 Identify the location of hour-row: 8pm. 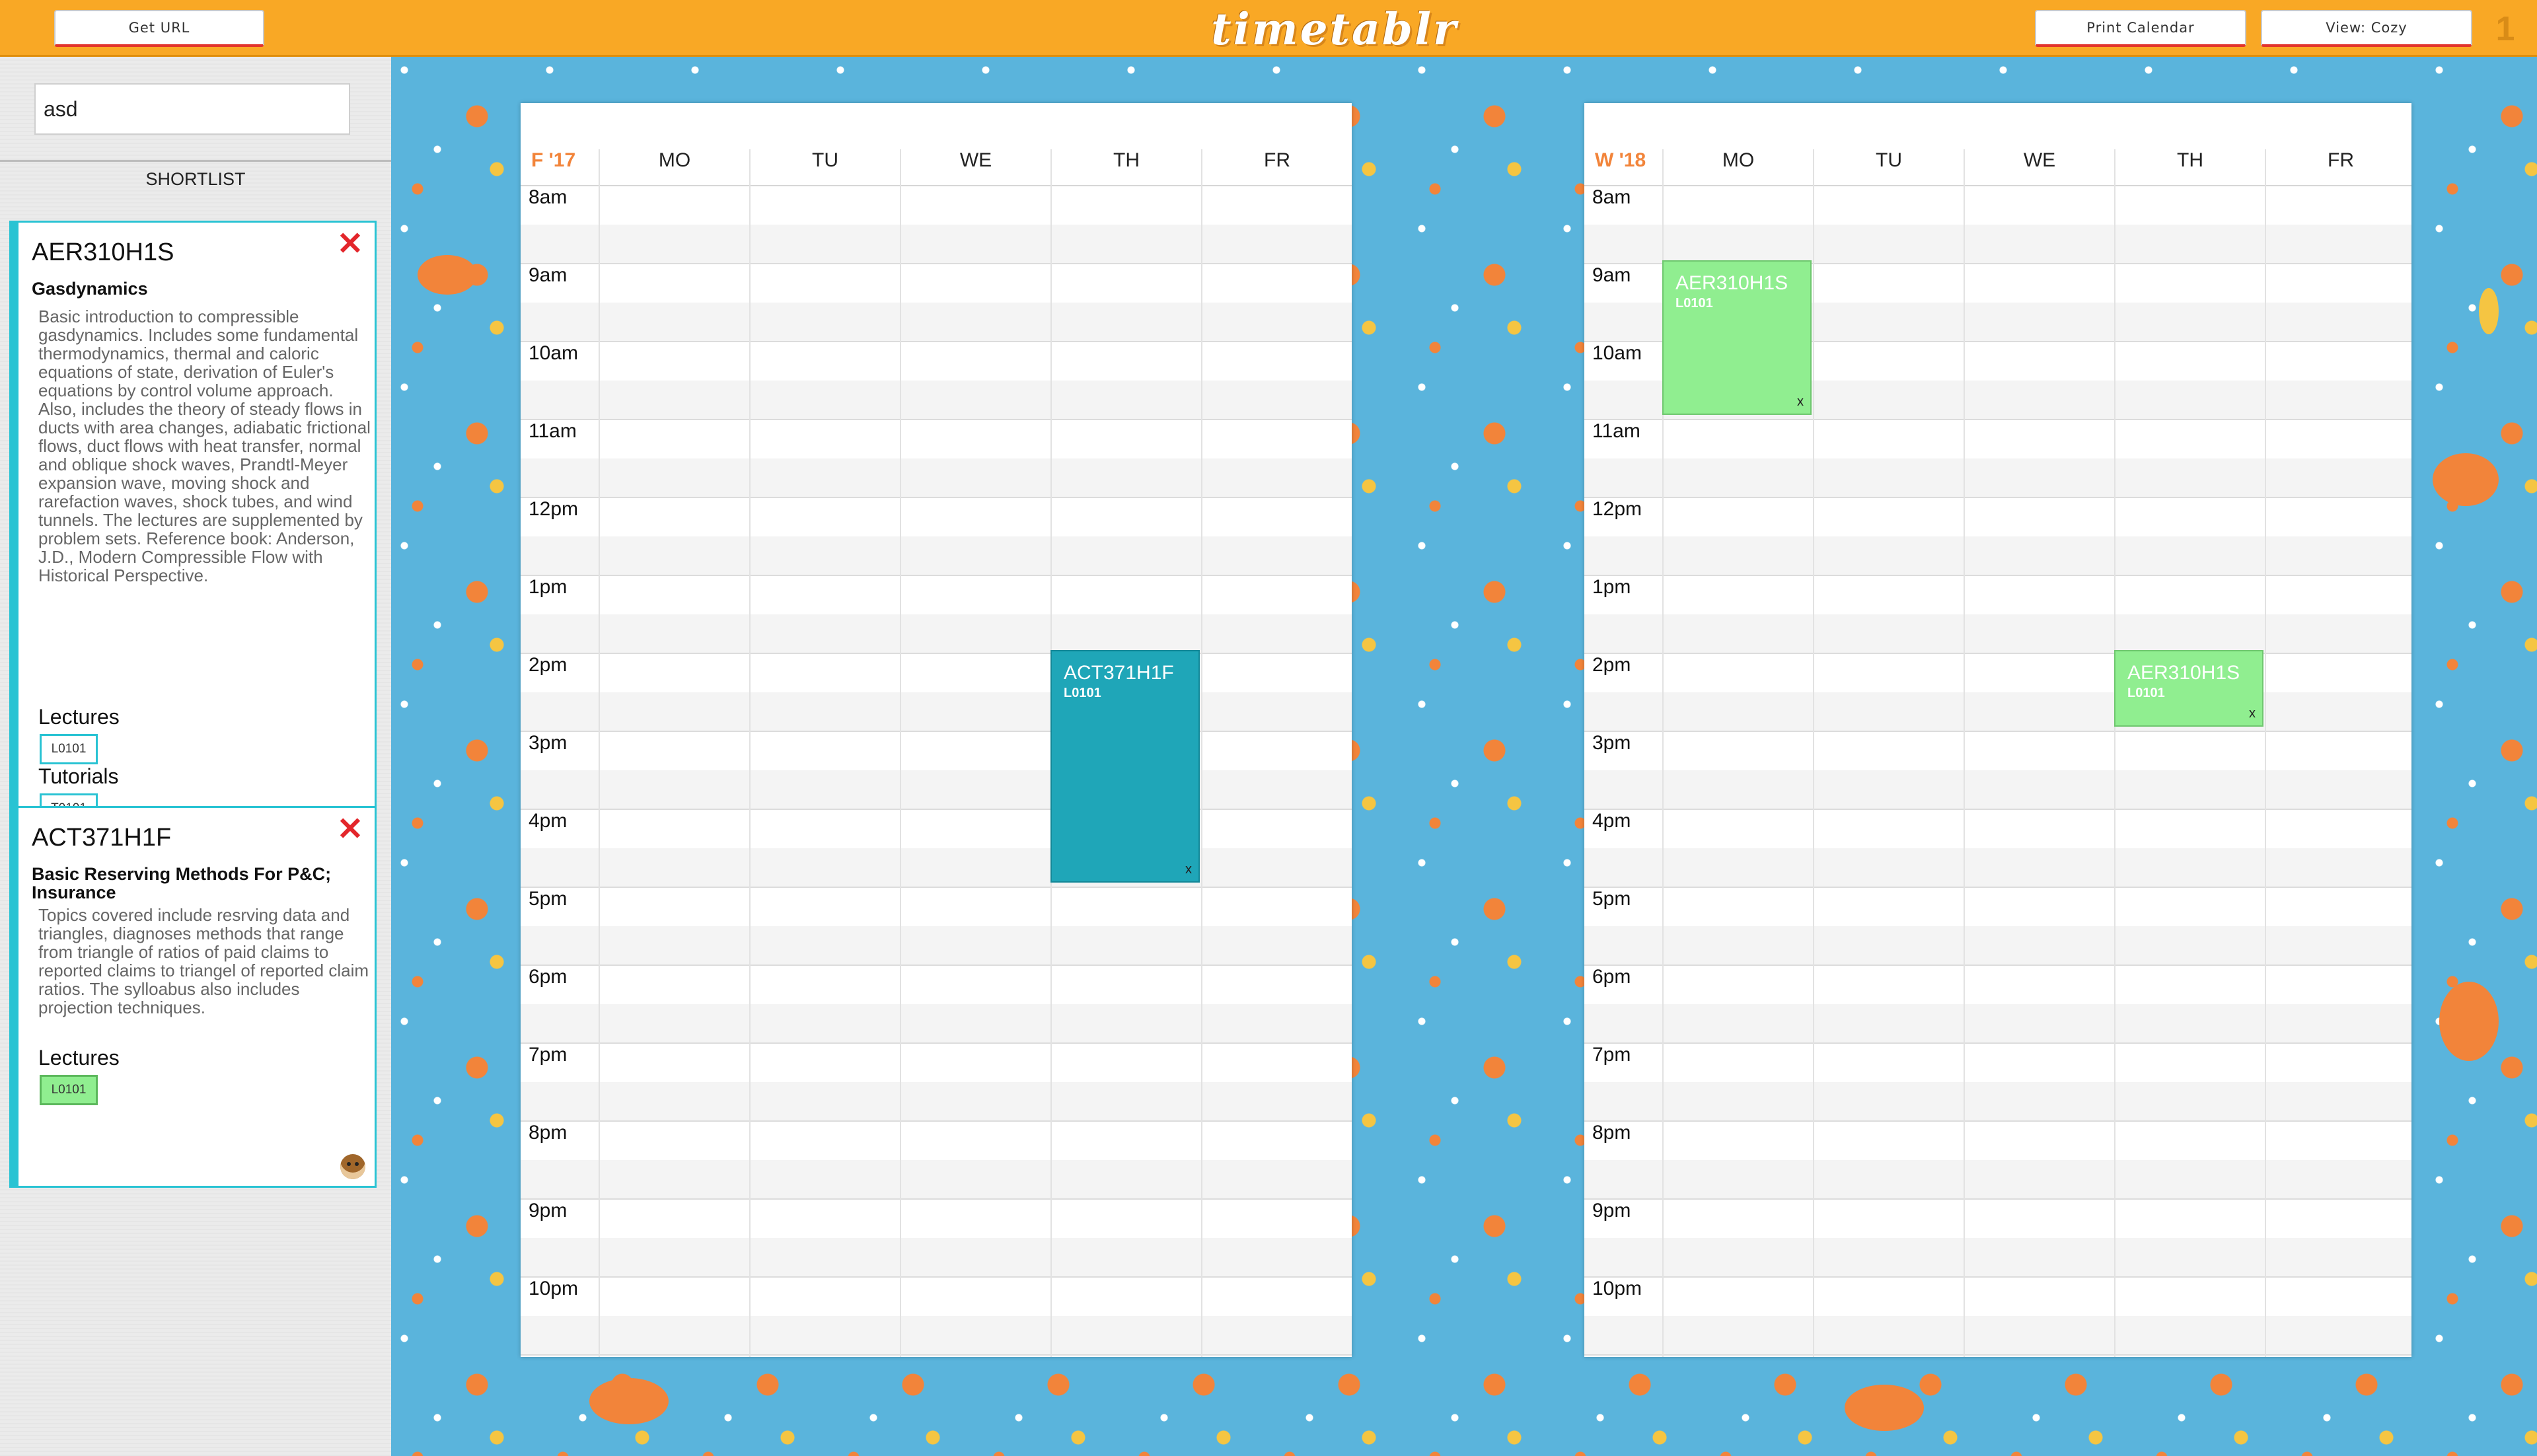
(936, 1161).